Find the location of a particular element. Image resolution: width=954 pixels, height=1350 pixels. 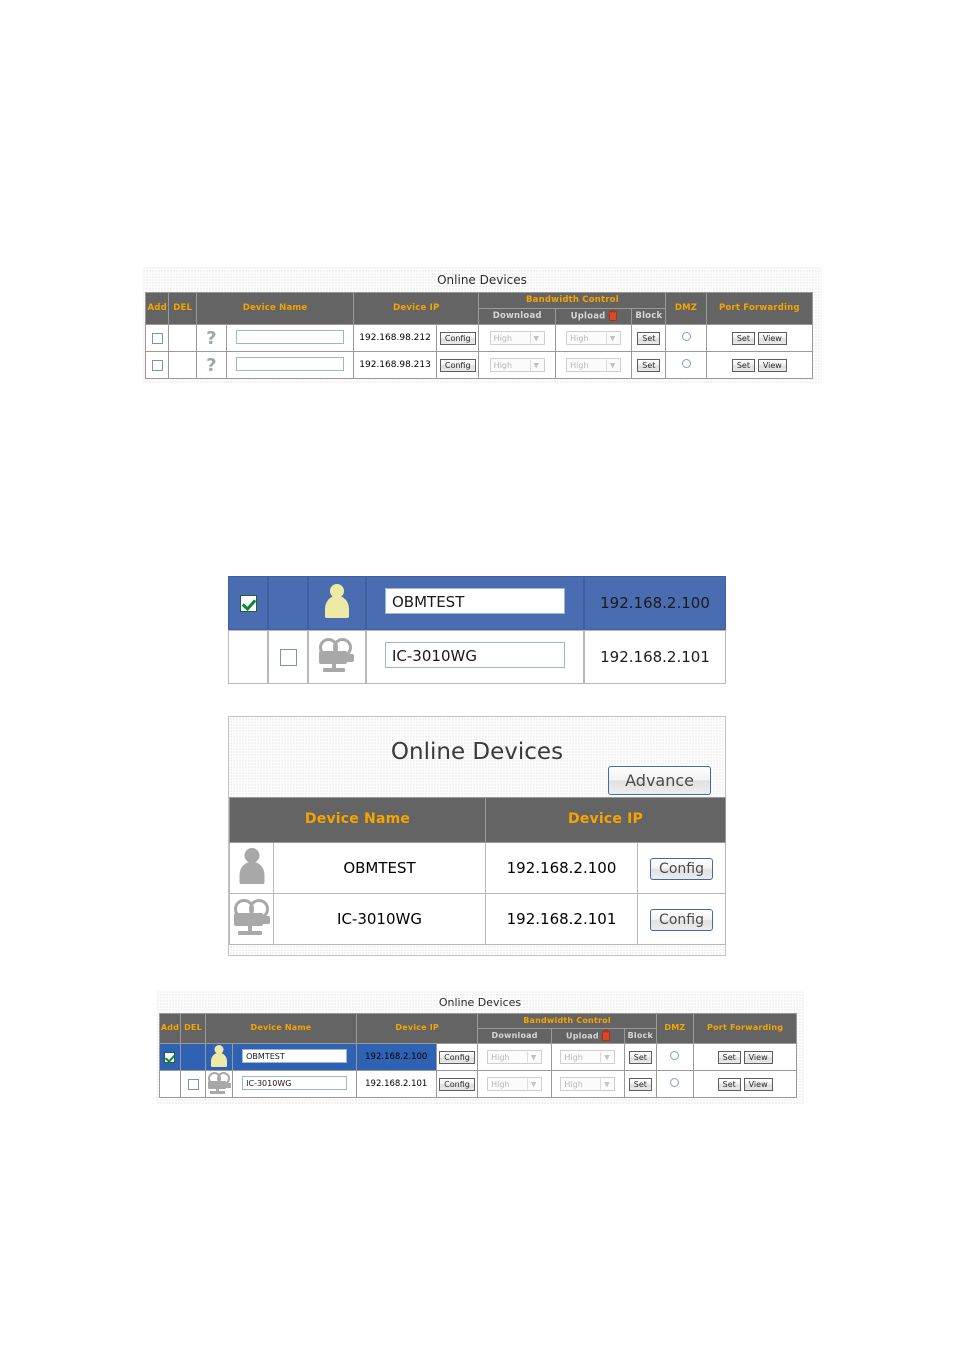

figure3-advance-row: Advance is located at coordinates (477, 781).